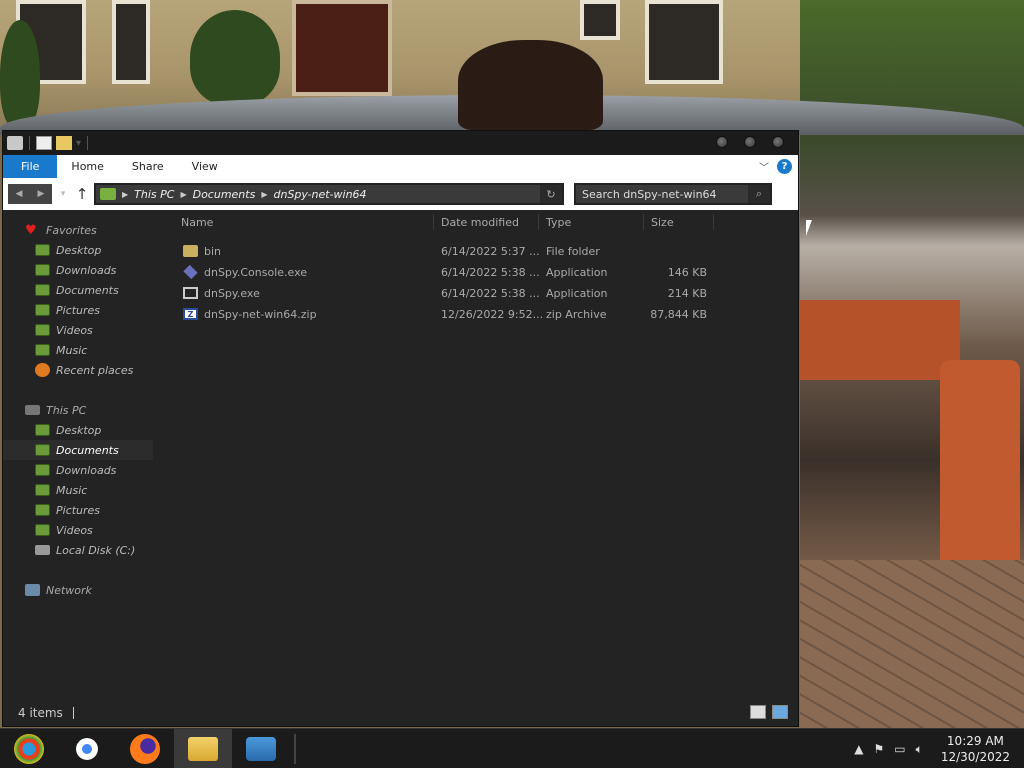 This screenshot has width=1024, height=768. Describe the element at coordinates (78, 230) in the screenshot. I see `sidebar-item-favorites: ♥ Favorites` at that location.